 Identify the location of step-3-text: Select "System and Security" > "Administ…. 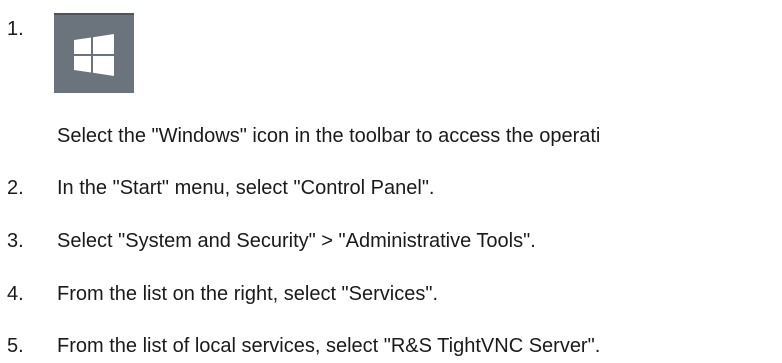
(296, 241).